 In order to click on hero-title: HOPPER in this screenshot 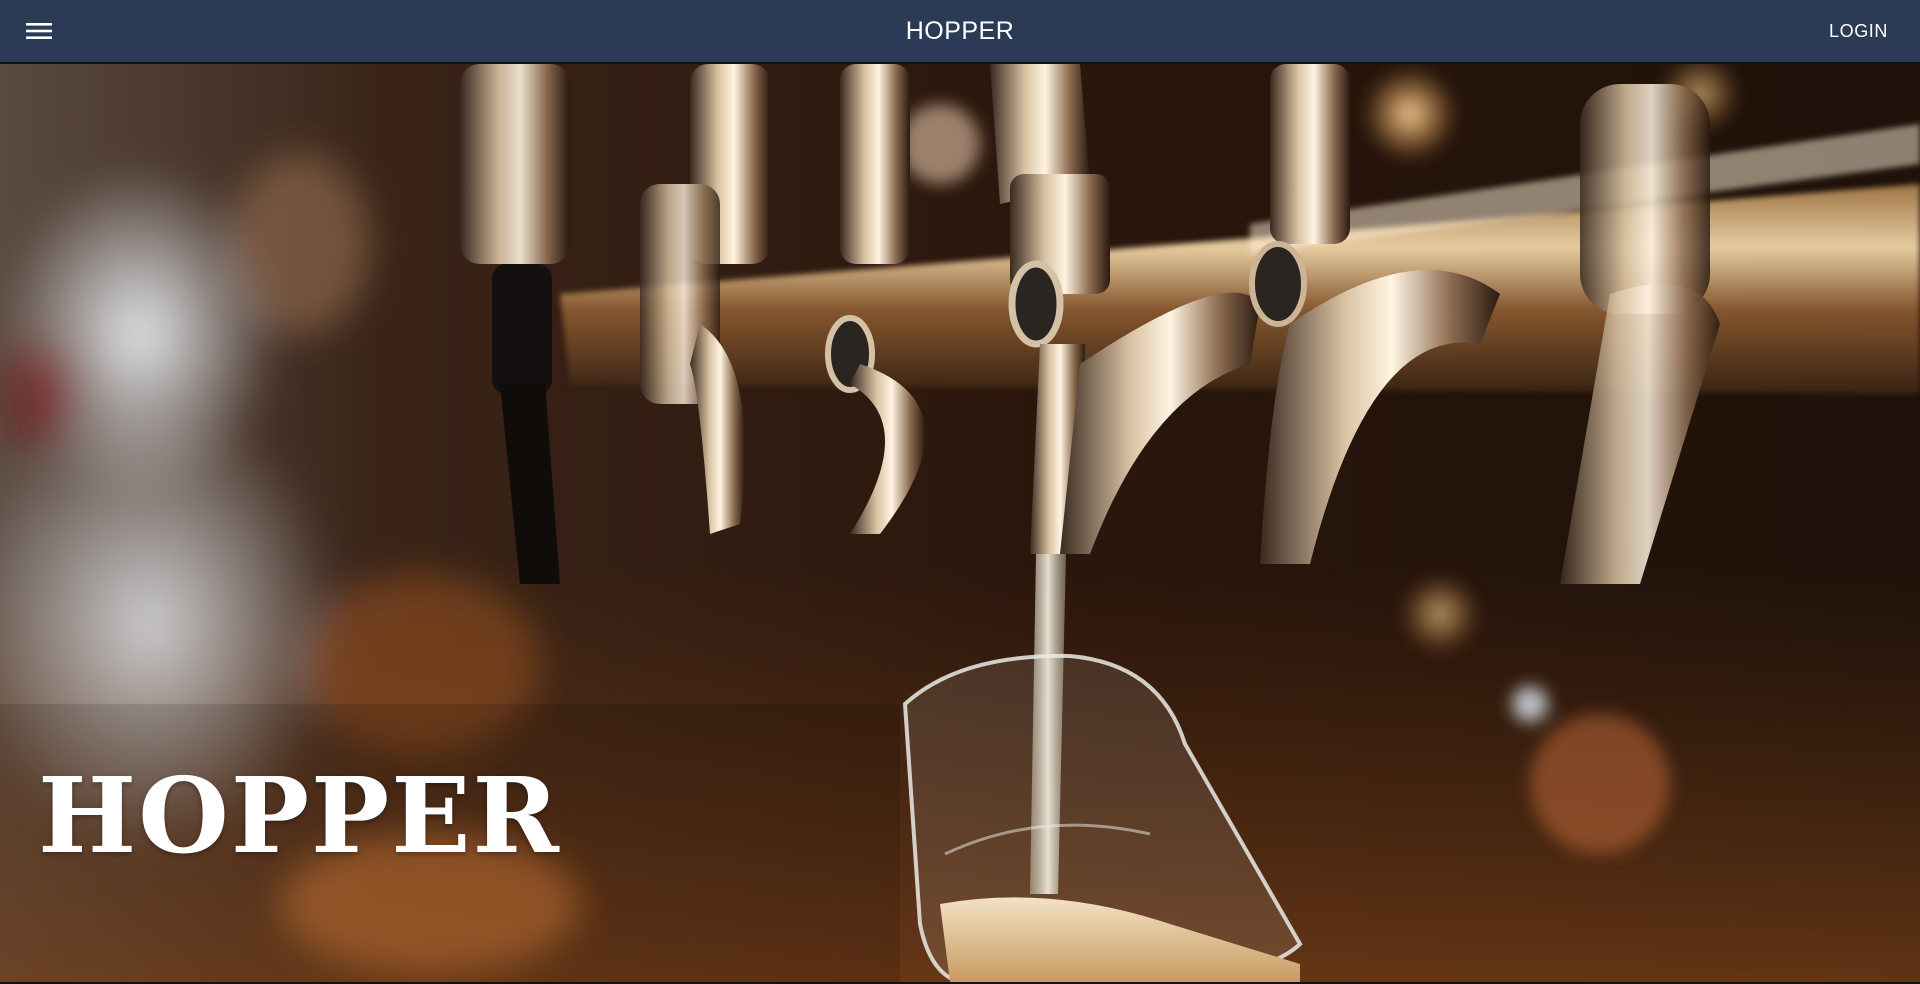, I will do `click(299, 815)`.